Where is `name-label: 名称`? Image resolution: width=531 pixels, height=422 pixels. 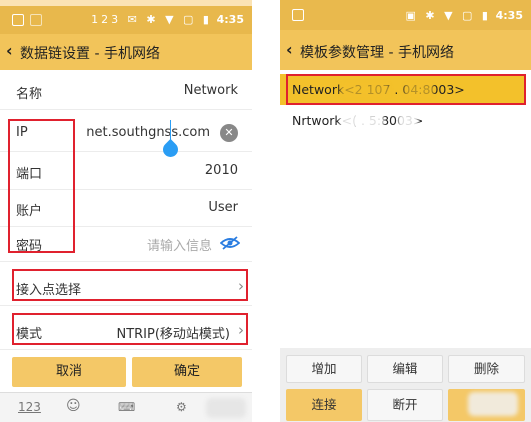
name-label: 名称 is located at coordinates (29, 94).